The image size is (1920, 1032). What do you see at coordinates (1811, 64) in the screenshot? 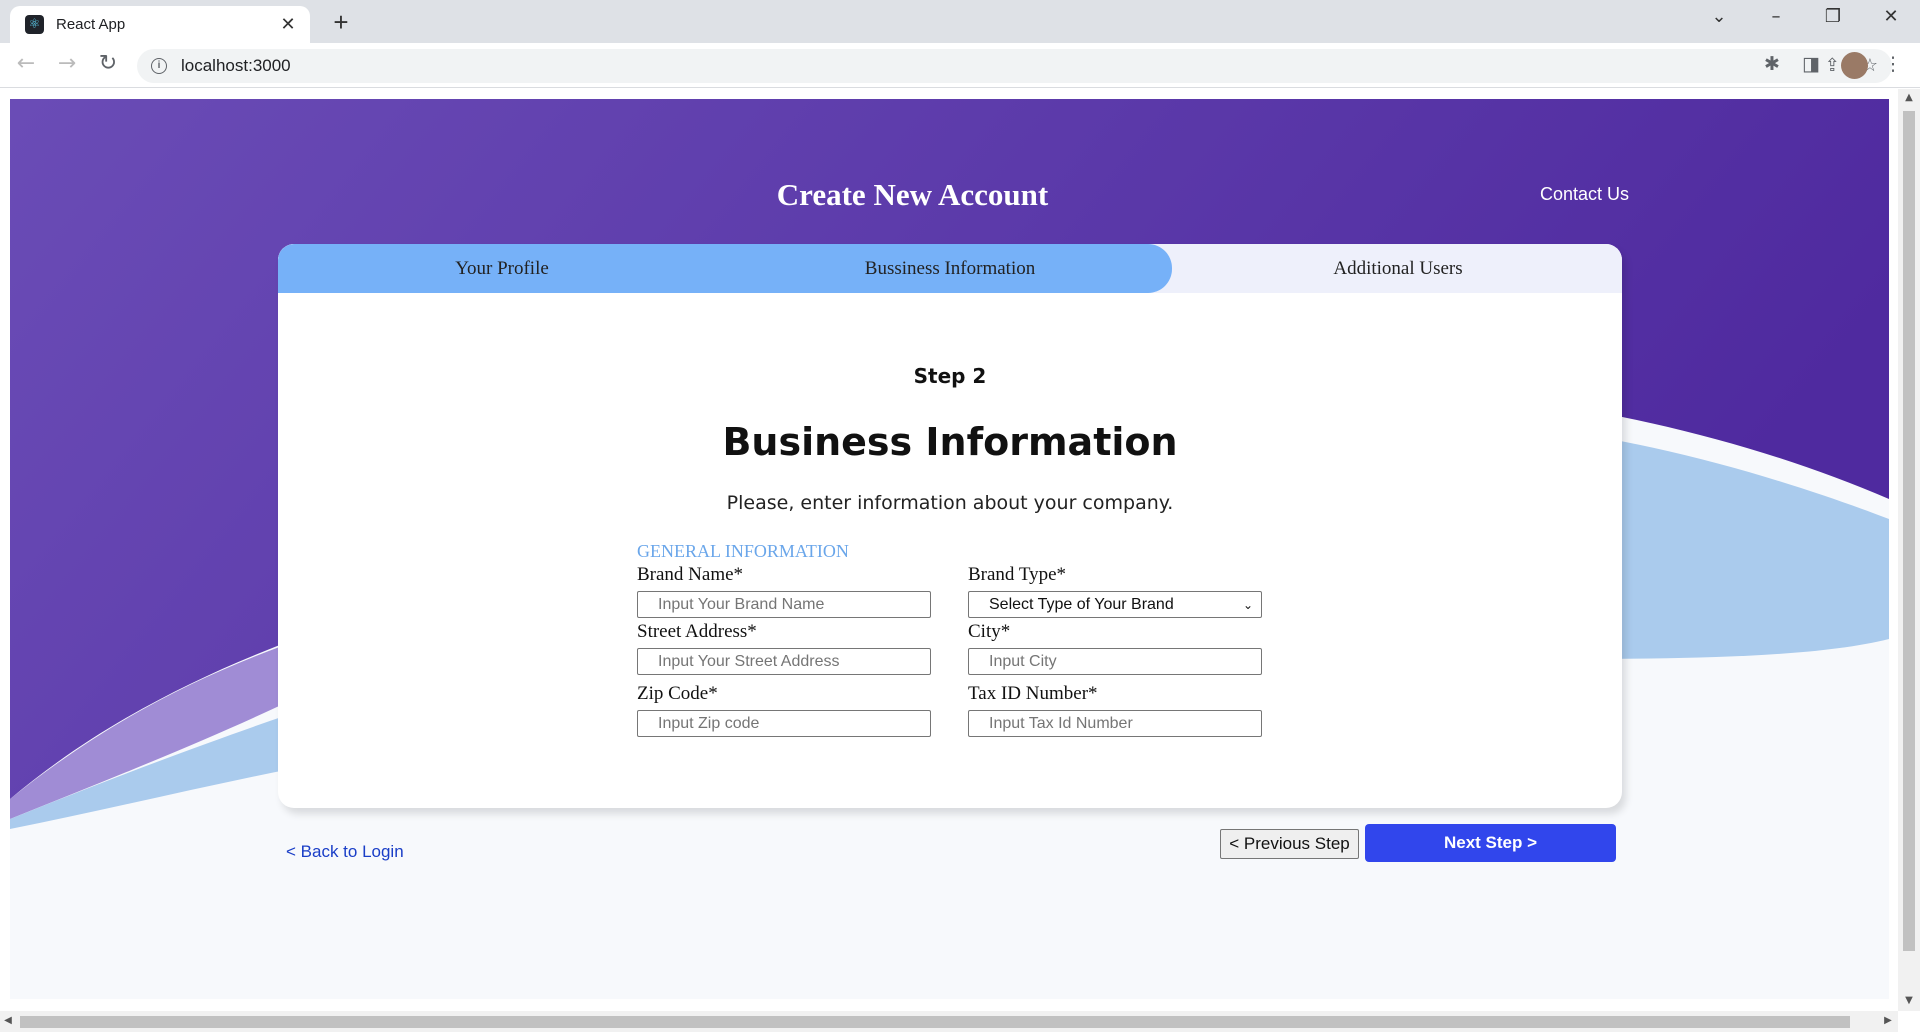
I see `side-panel-icon: ◨` at bounding box center [1811, 64].